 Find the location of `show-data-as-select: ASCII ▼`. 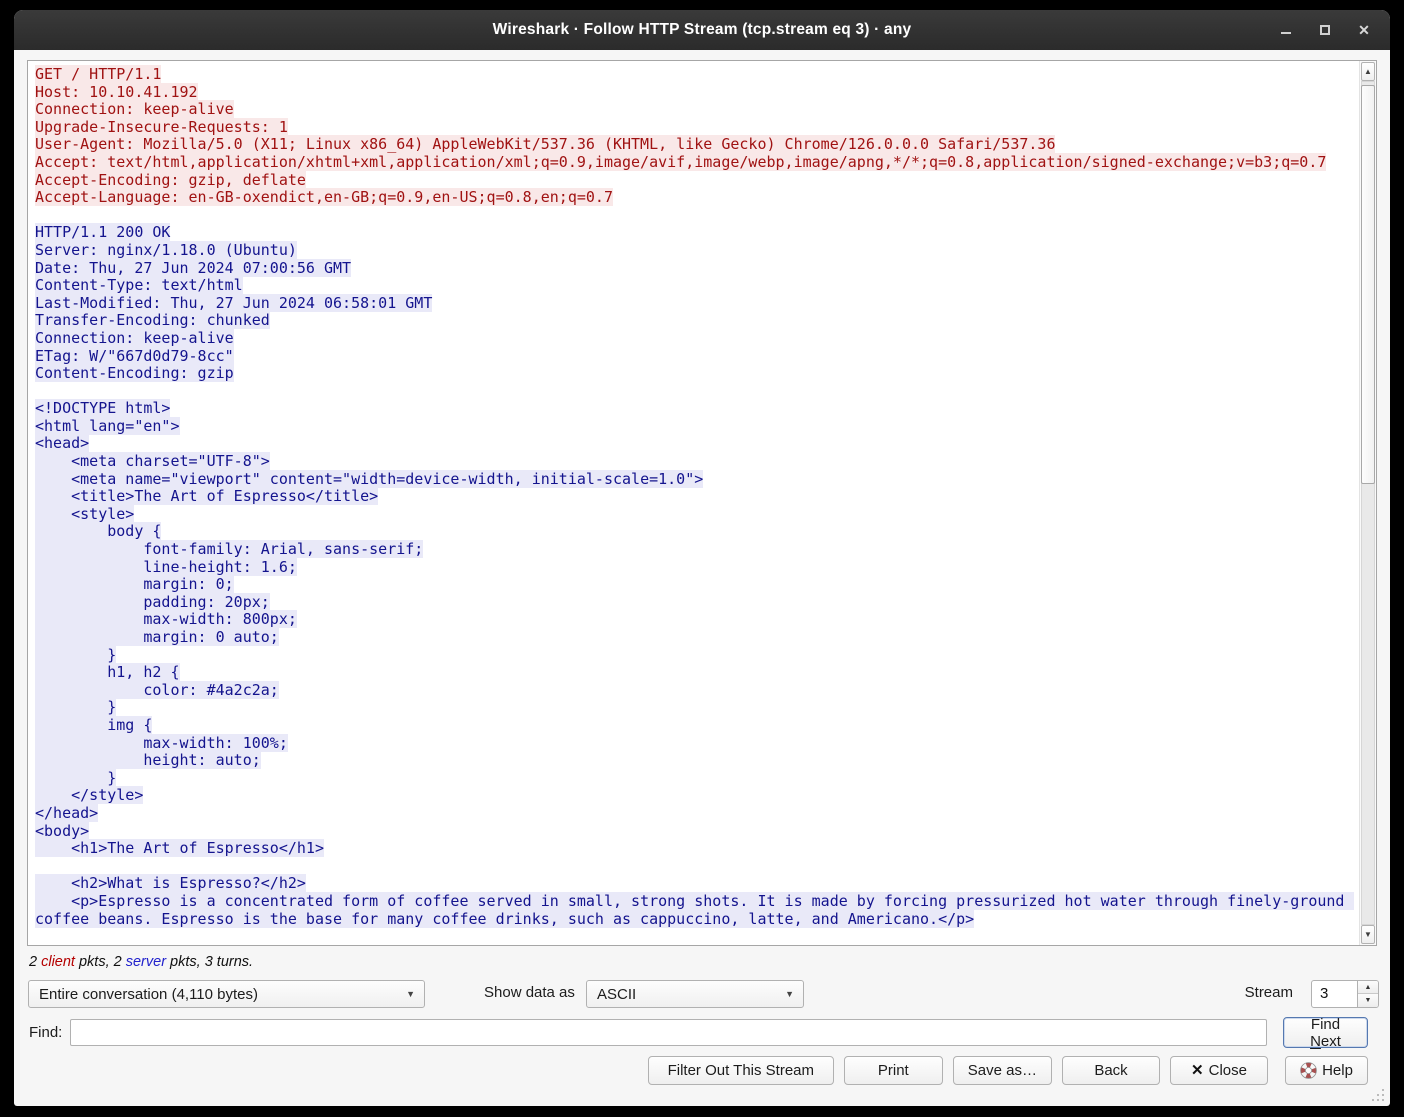

show-data-as-select: ASCII ▼ is located at coordinates (695, 994).